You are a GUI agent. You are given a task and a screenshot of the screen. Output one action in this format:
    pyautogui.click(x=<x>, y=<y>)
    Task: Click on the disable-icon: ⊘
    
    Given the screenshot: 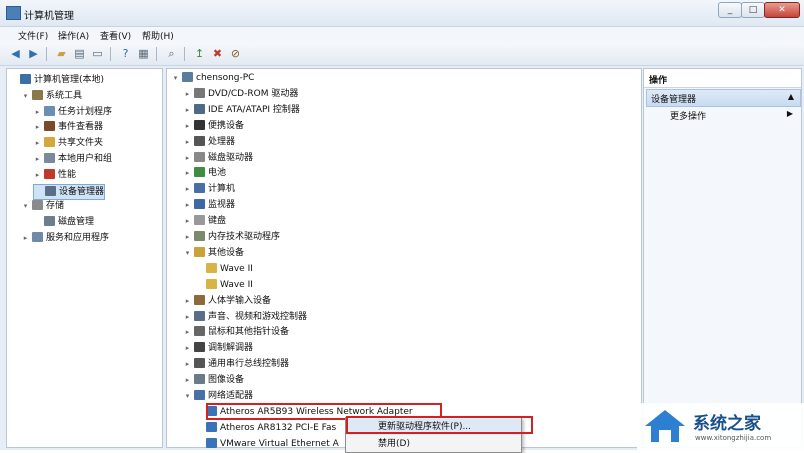 What is the action you would take?
    pyautogui.click(x=235, y=53)
    